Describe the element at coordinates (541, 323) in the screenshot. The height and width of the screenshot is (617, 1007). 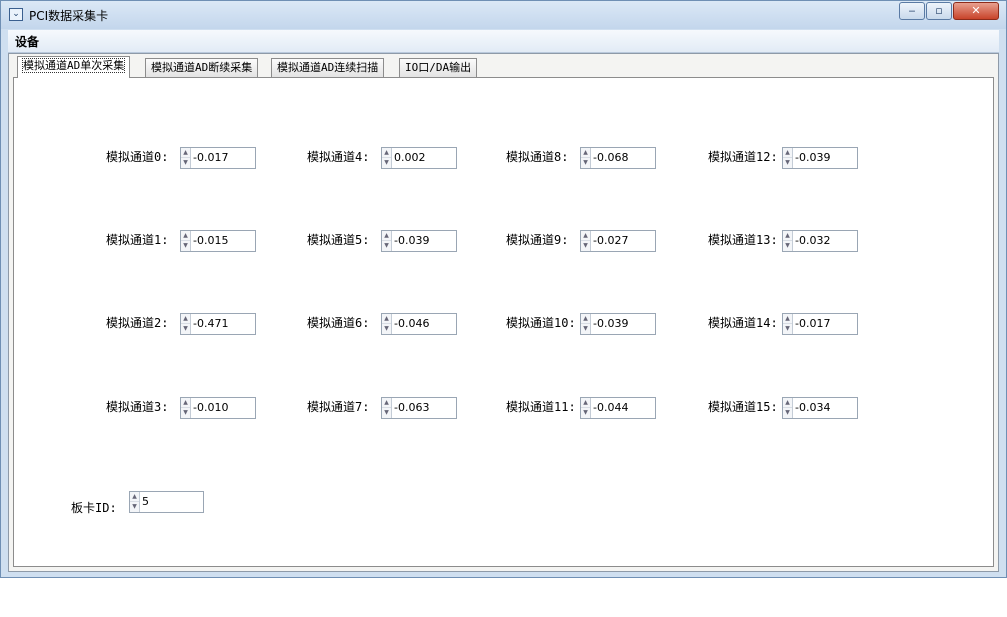
I see `channel-10-label: 模拟通道10:` at that location.